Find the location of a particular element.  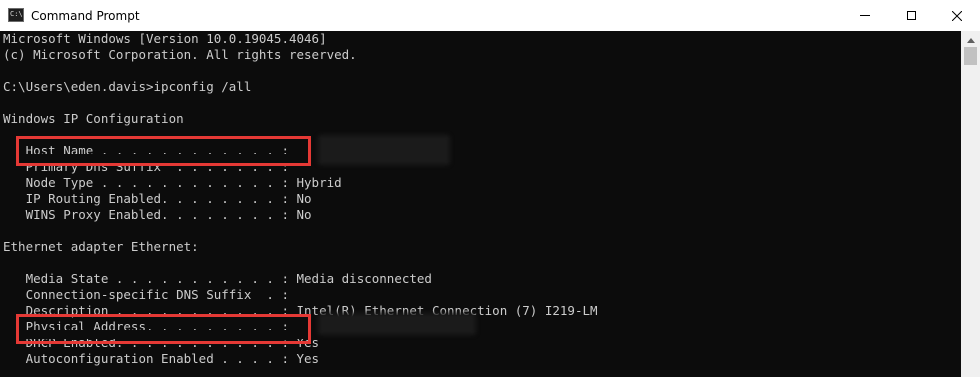

minimize-icon is located at coordinates (865, 15).